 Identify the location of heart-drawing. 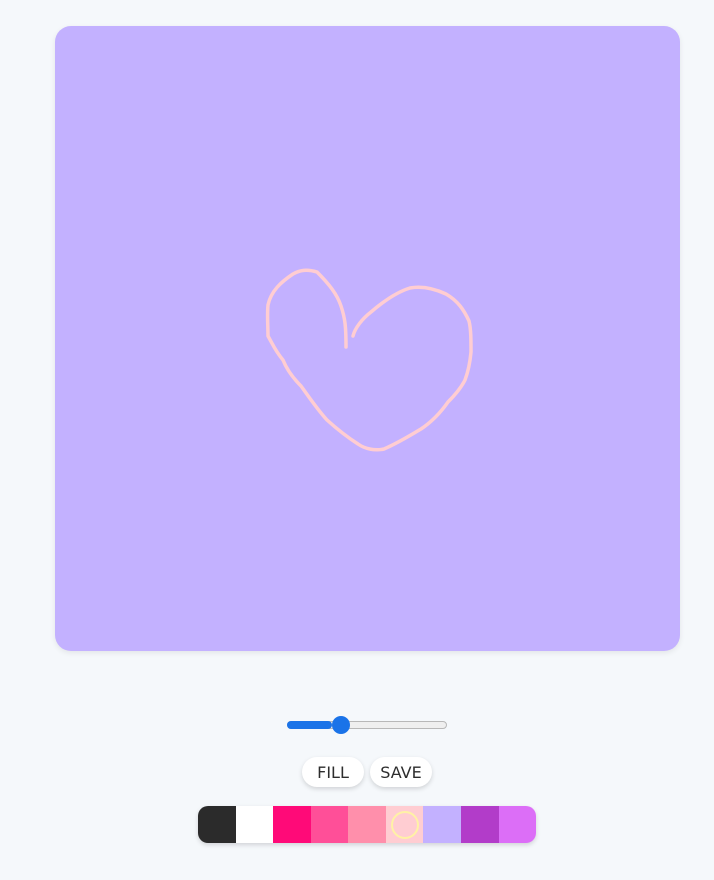
(369, 360).